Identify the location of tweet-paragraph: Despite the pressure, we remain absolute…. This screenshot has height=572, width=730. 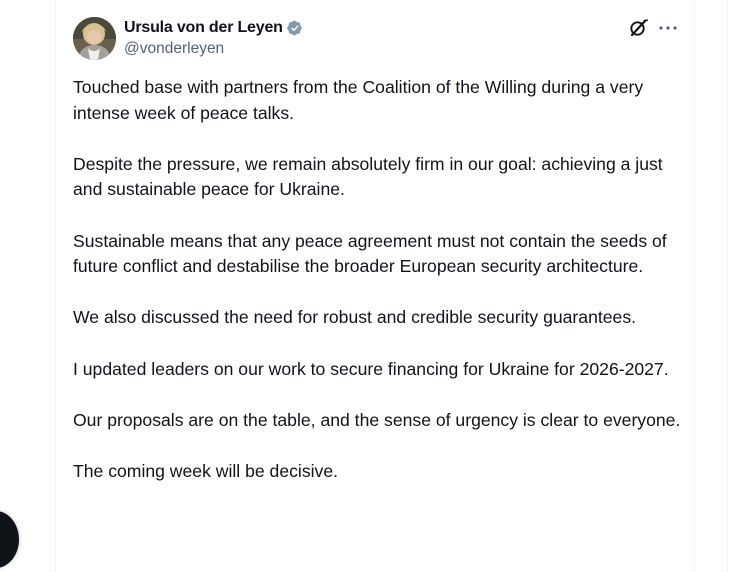
(368, 176).